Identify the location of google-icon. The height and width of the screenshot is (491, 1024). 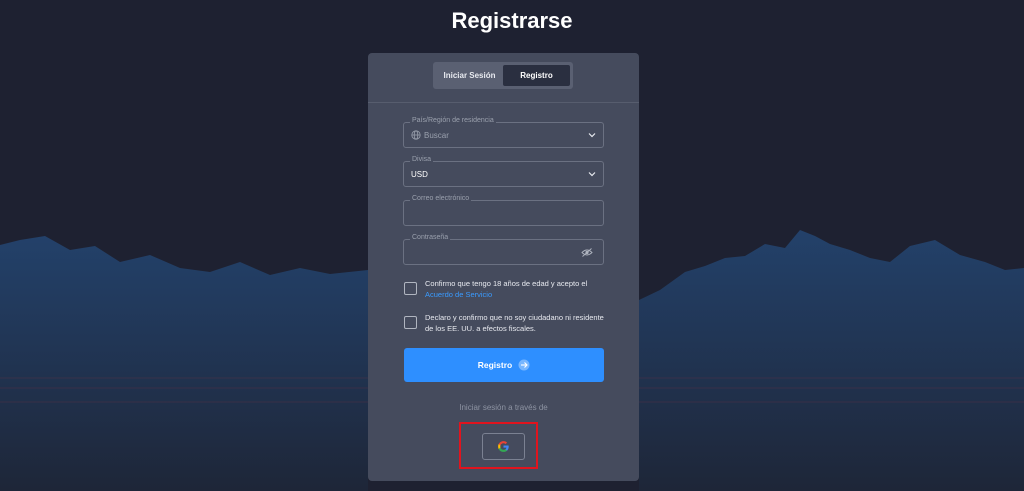
(503, 446).